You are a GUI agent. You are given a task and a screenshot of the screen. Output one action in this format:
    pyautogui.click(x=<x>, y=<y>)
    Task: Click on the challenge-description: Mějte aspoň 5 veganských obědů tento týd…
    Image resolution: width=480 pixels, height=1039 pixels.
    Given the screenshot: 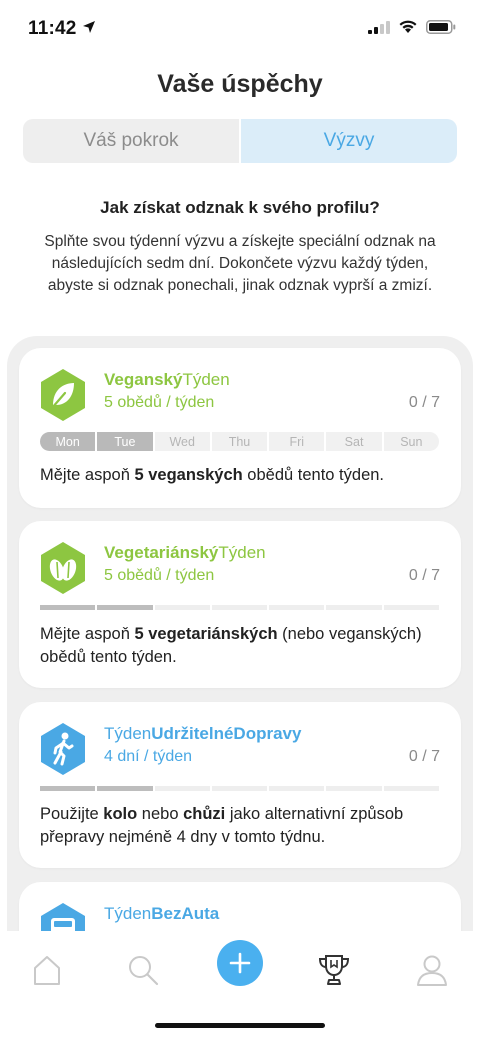 What is the action you would take?
    pyautogui.click(x=212, y=475)
    